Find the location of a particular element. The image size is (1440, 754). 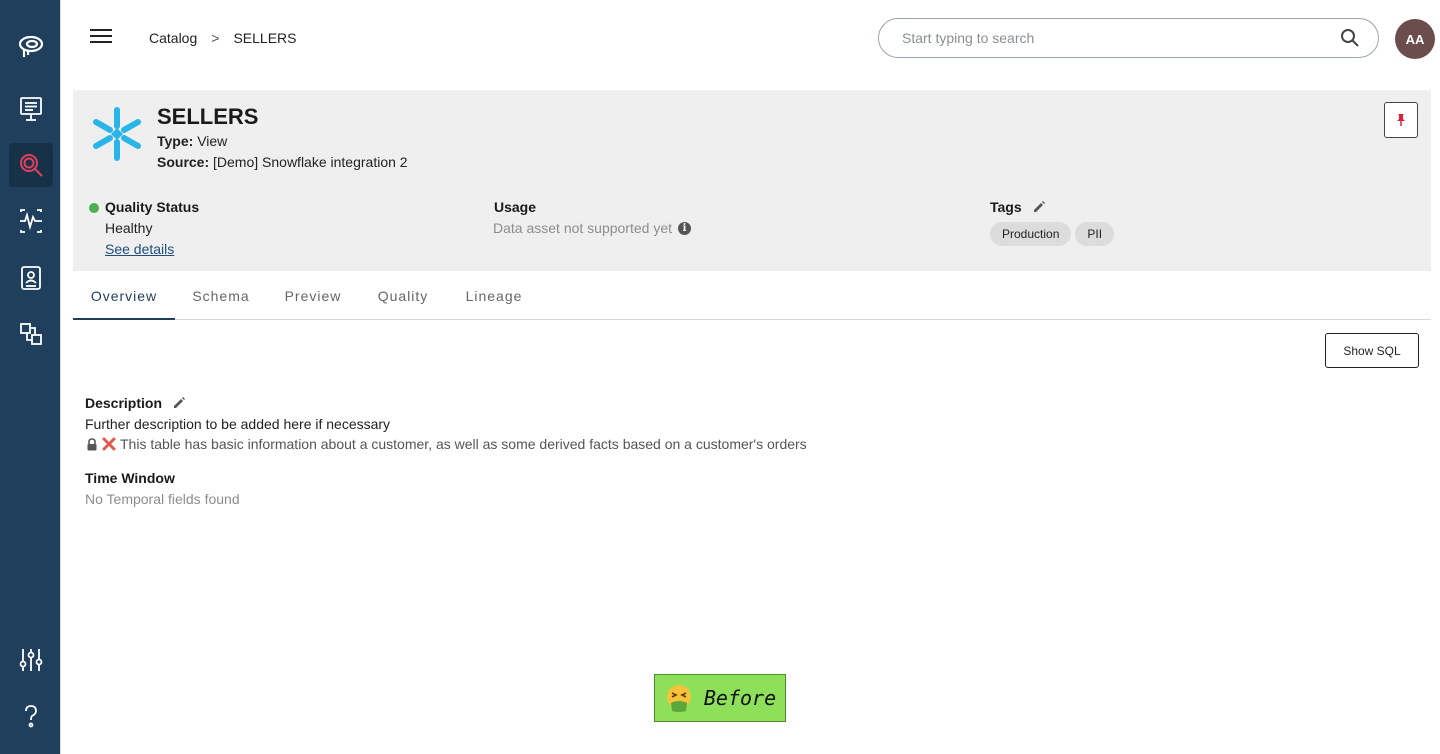

search-input is located at coordinates (1121, 38).